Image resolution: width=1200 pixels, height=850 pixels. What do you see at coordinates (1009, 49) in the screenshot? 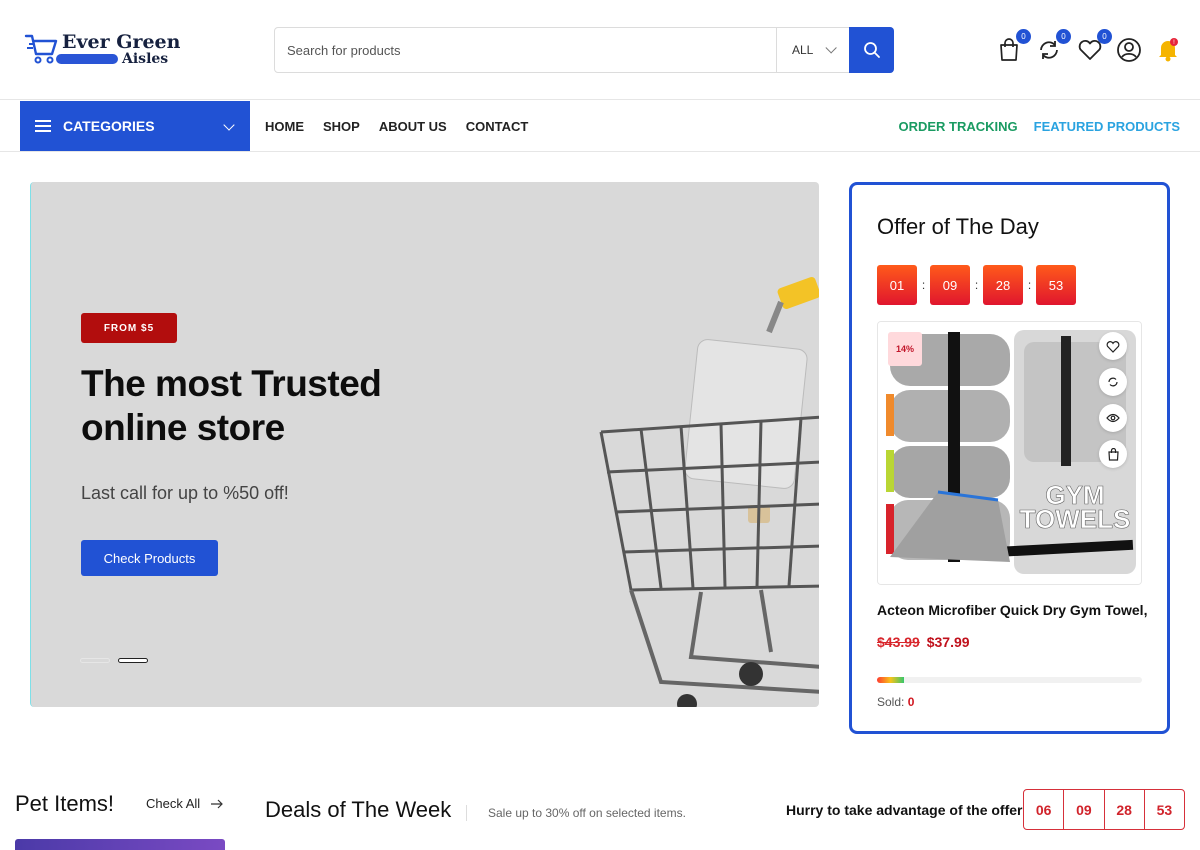
I see `cart-icon` at bounding box center [1009, 49].